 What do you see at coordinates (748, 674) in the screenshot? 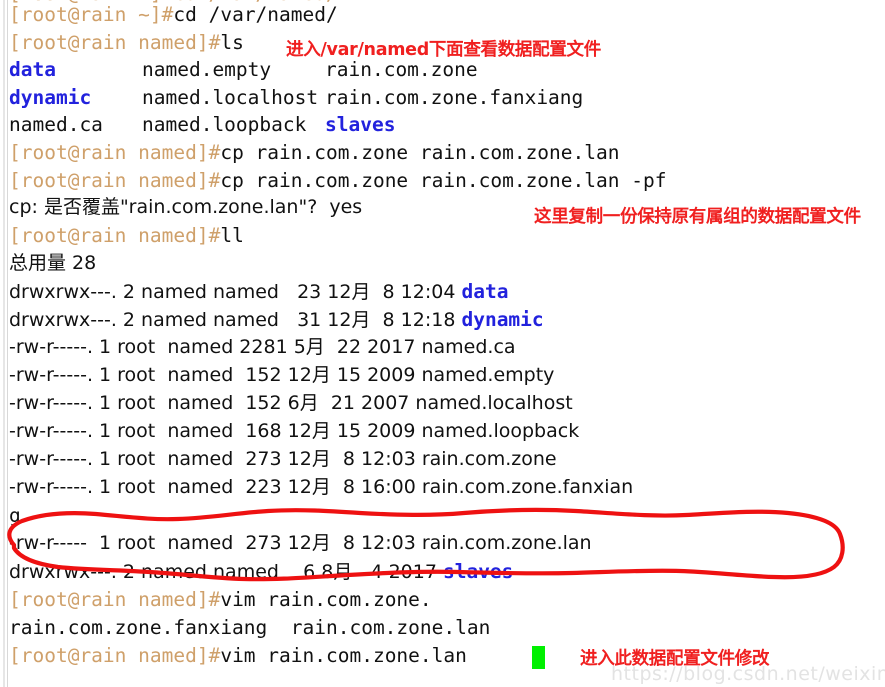
I see `watermark-text: https://blog.csdn.net/weixin_44324367` at bounding box center [748, 674].